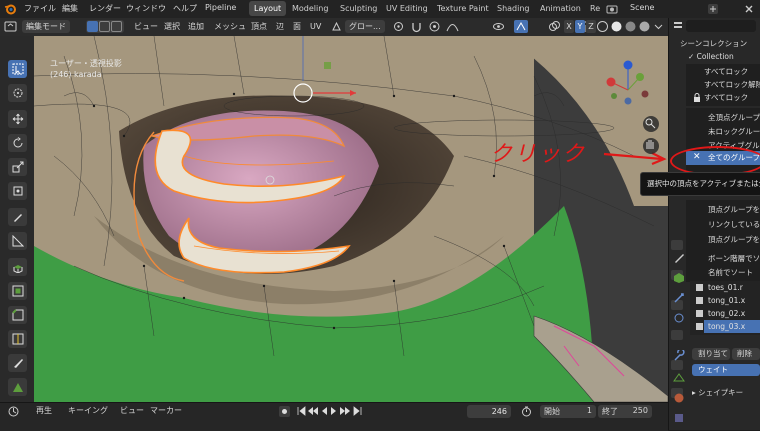 This screenshot has height=431, width=760. Describe the element at coordinates (452, 26) in the screenshot. I see `falloff-icon` at that location.